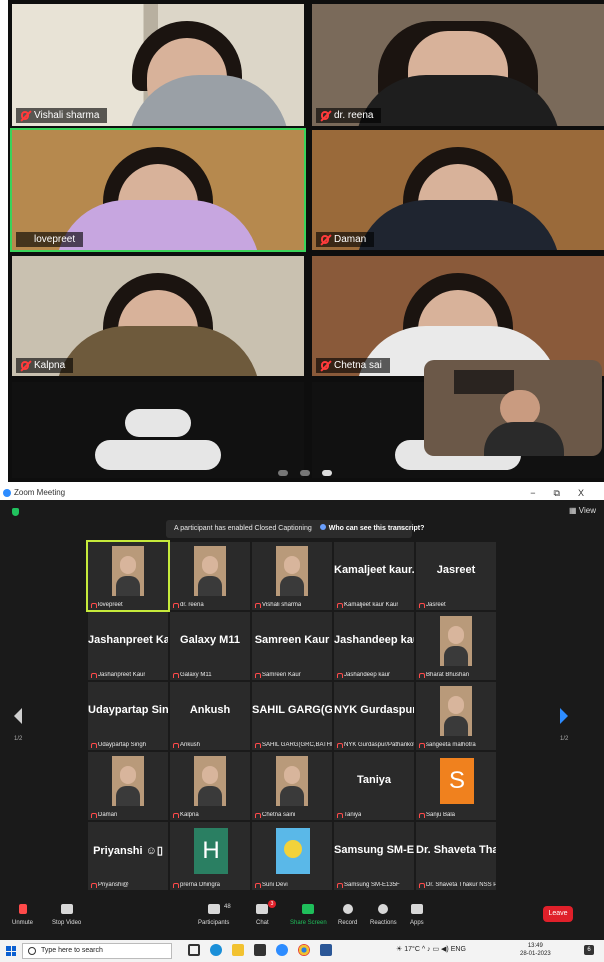 This screenshot has height=962, width=604. I want to click on banner-link: Who can see this transcript?, so click(377, 528).